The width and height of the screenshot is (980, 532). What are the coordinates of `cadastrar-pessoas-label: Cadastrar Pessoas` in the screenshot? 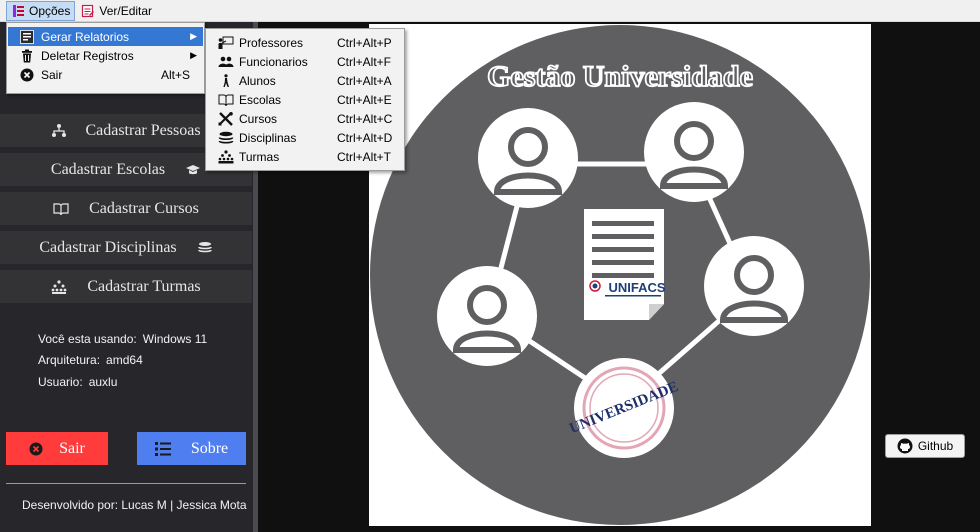 It's located at (143, 130).